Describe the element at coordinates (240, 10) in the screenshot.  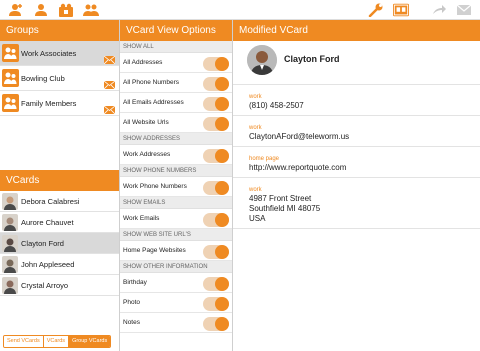
I see `toolbar` at that location.